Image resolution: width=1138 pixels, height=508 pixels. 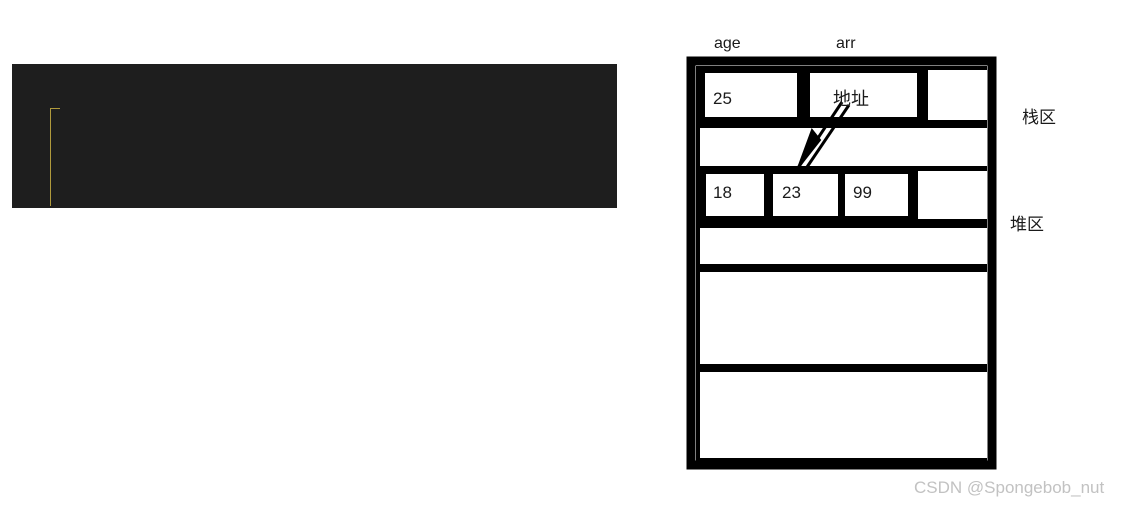 I want to click on label-stack-region: 栈区, so click(x=1039, y=117).